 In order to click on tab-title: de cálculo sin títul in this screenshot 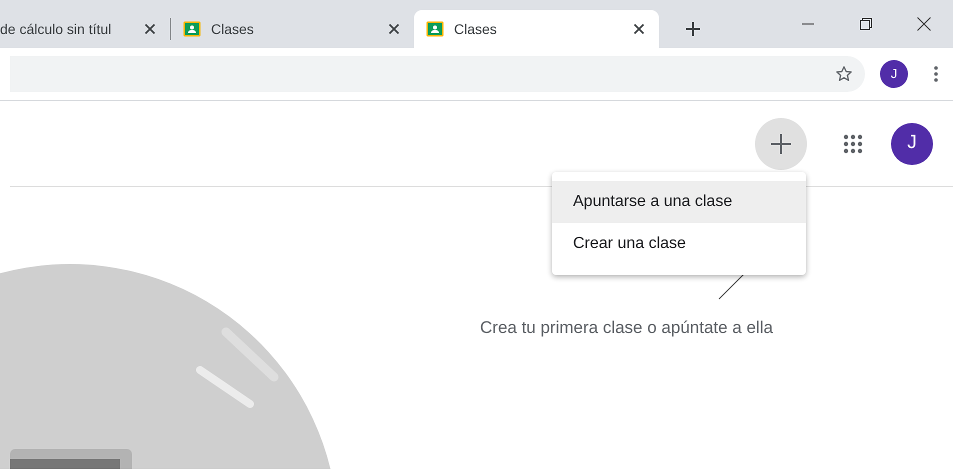, I will do `click(56, 29)`.